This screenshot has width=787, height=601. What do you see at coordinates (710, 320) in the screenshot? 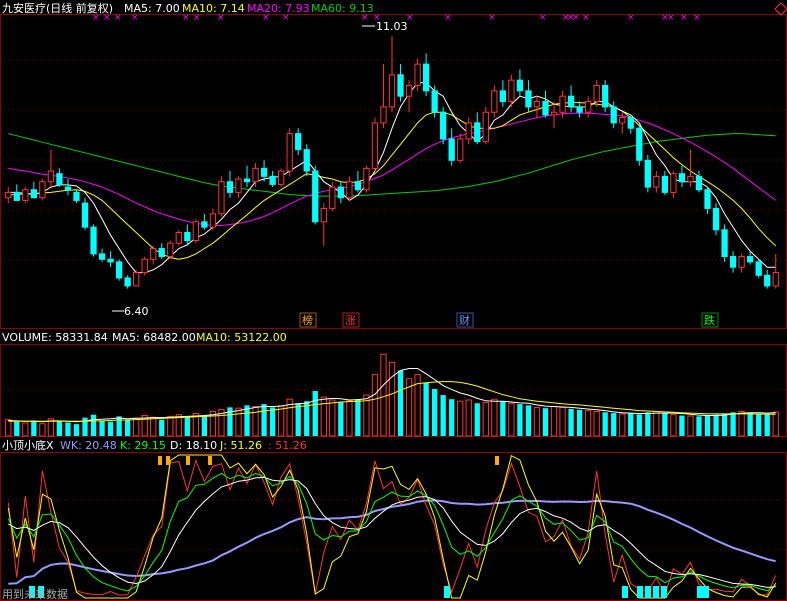
I see `event-marker-die: 跌` at bounding box center [710, 320].